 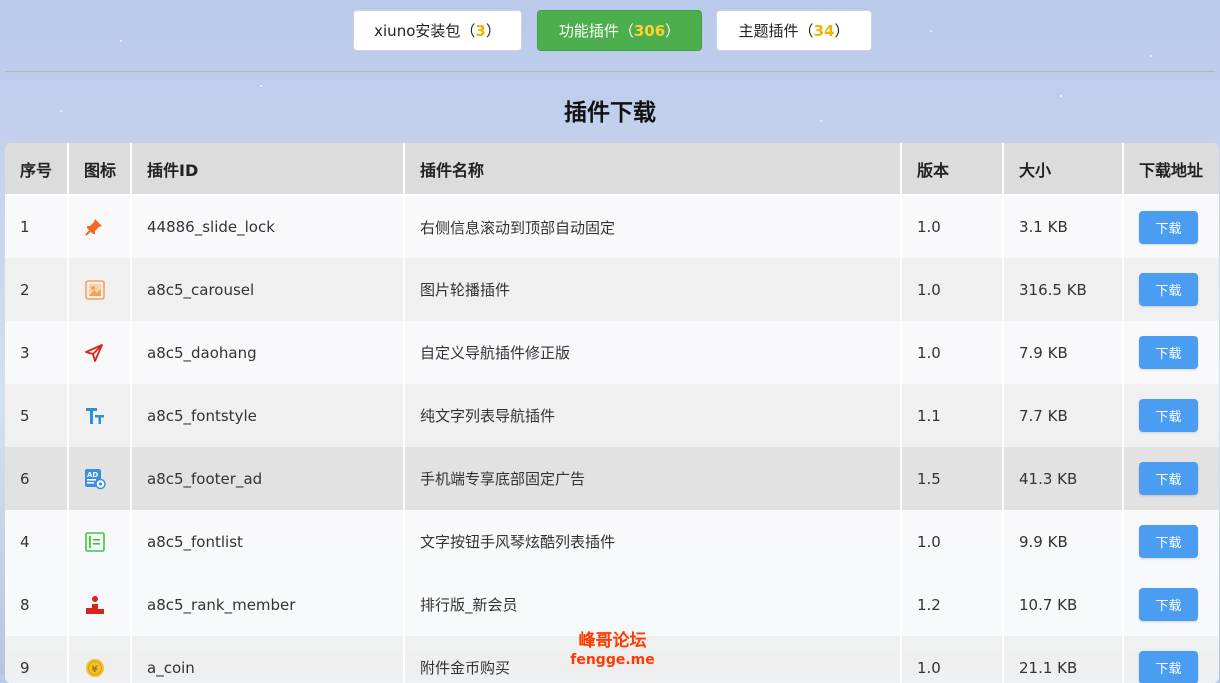 What do you see at coordinates (480, 30) in the screenshot?
I see `tab-count: 3` at bounding box center [480, 30].